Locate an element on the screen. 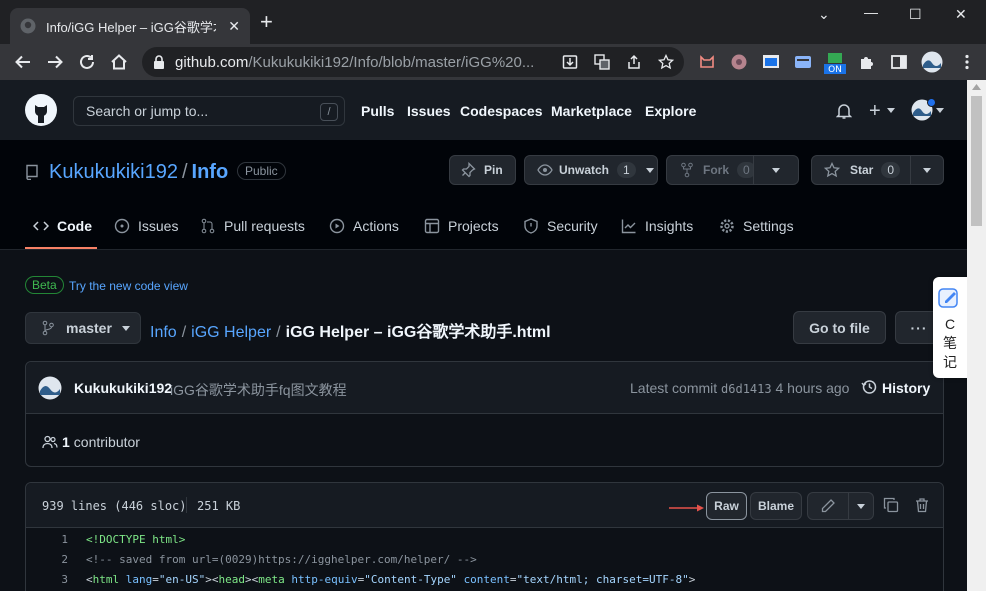  fork-button: Fork 0 is located at coordinates (711, 170).